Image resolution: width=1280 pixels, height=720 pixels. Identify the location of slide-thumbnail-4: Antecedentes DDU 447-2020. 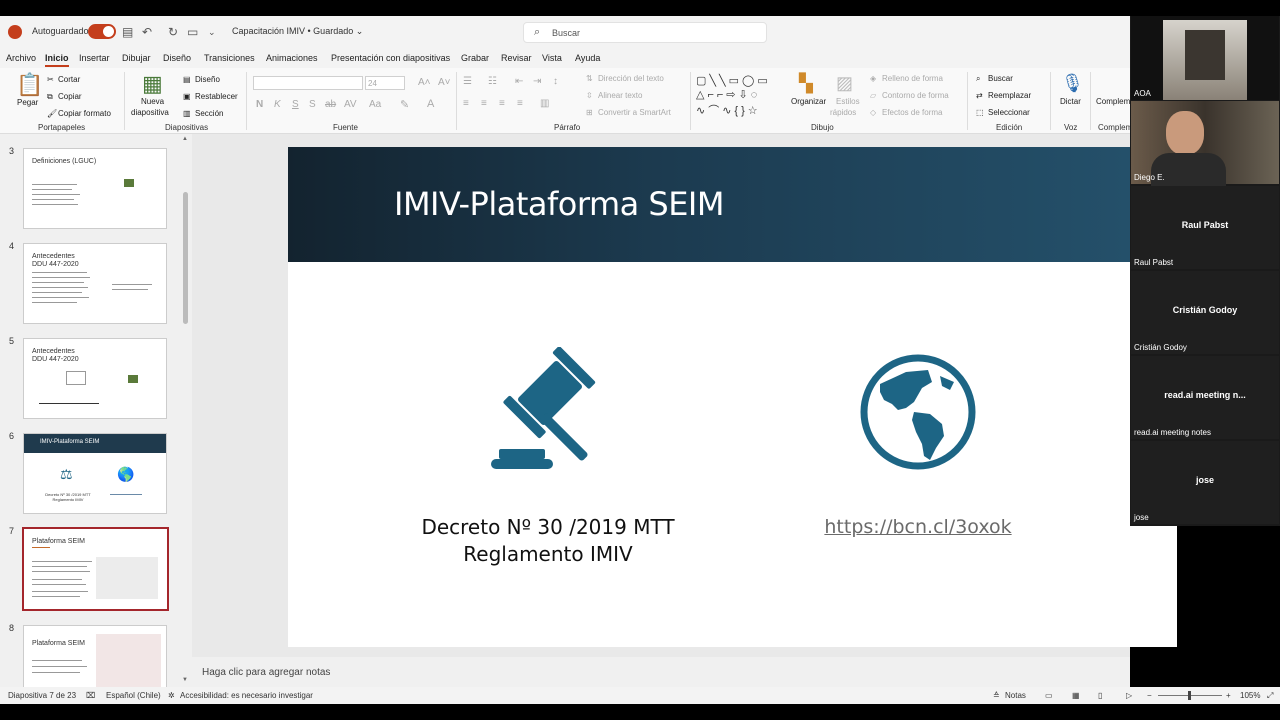
(95, 283).